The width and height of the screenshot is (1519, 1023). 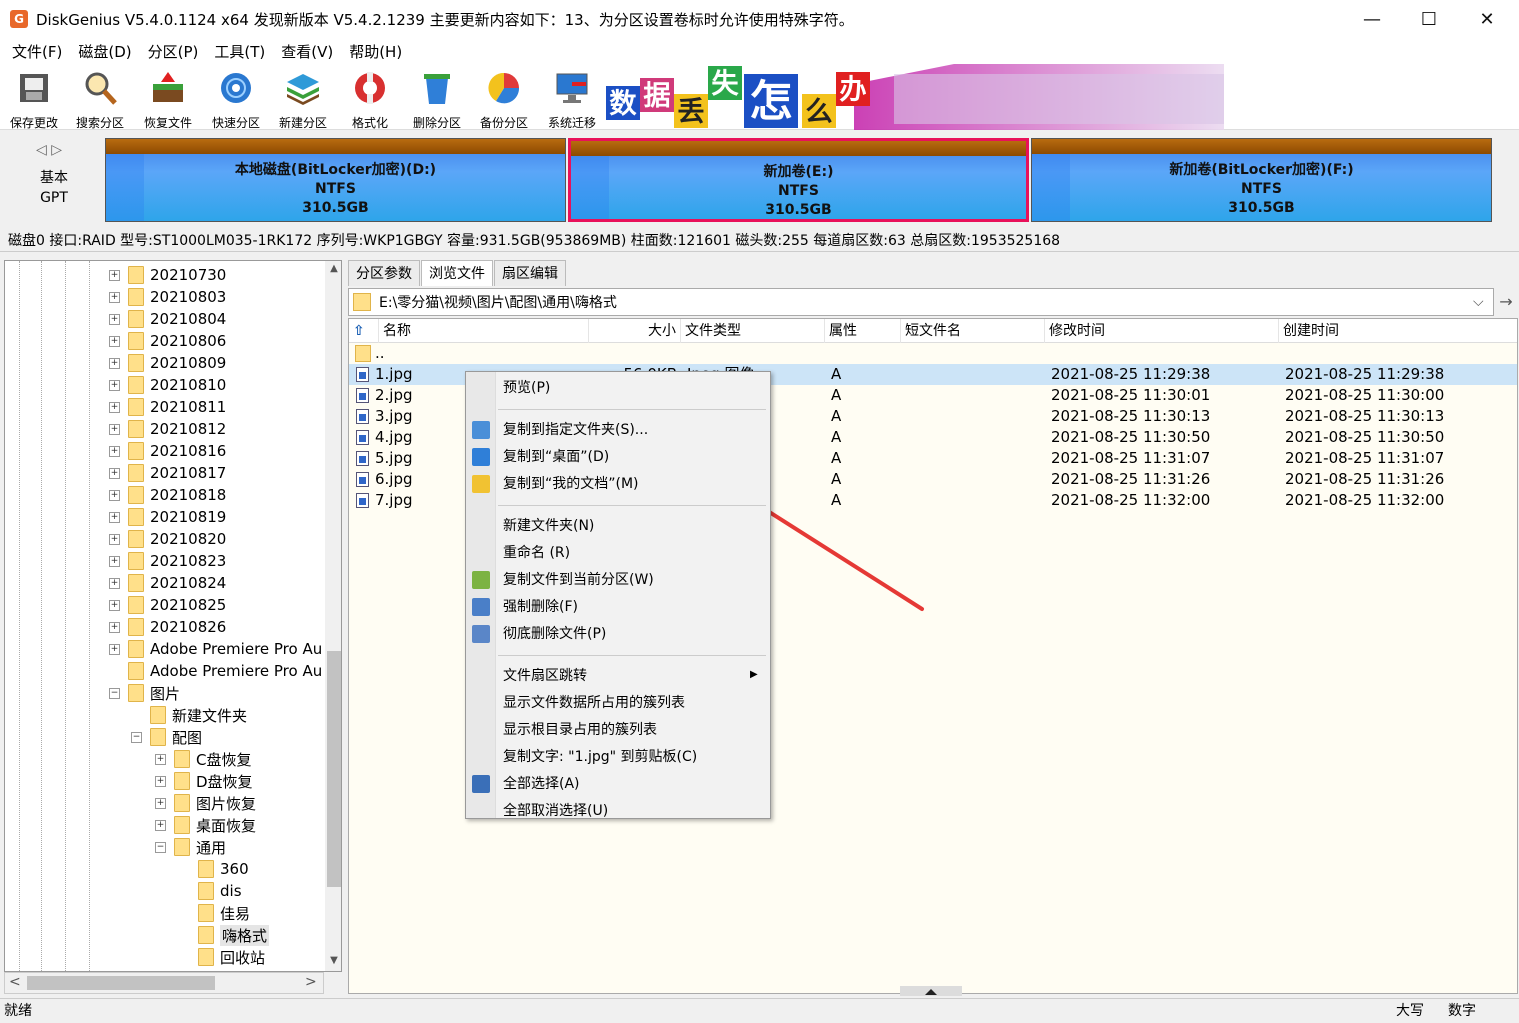 I want to click on path-input: E:\零分猫\视频\图片\配图\通用\嗨格式, so click(x=926, y=302).